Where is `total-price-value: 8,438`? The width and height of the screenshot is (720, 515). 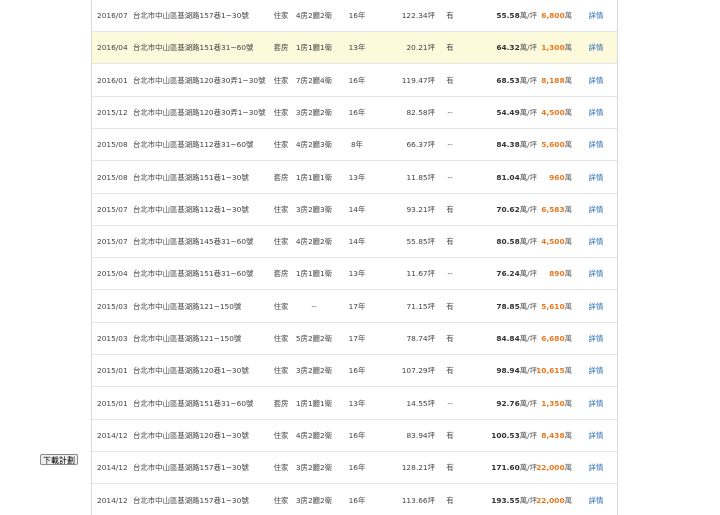 total-price-value: 8,438 is located at coordinates (553, 435).